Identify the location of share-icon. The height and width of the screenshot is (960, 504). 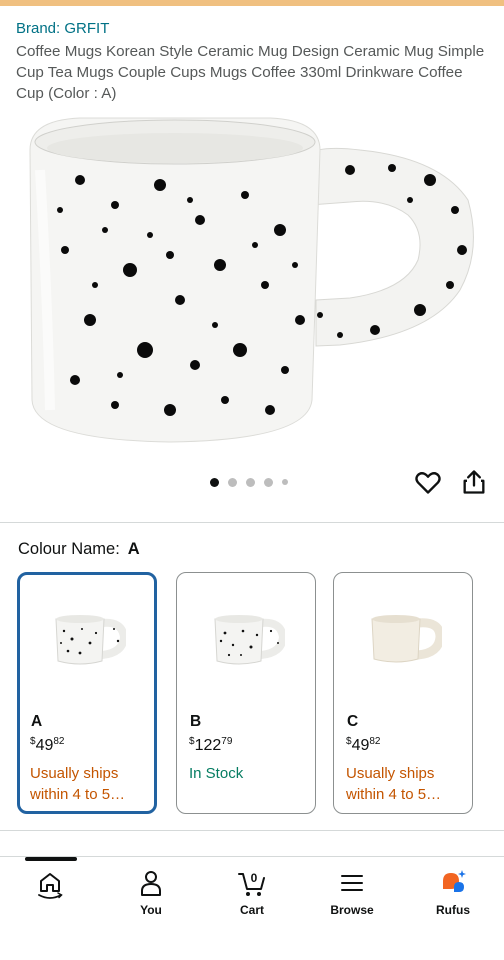
(474, 482).